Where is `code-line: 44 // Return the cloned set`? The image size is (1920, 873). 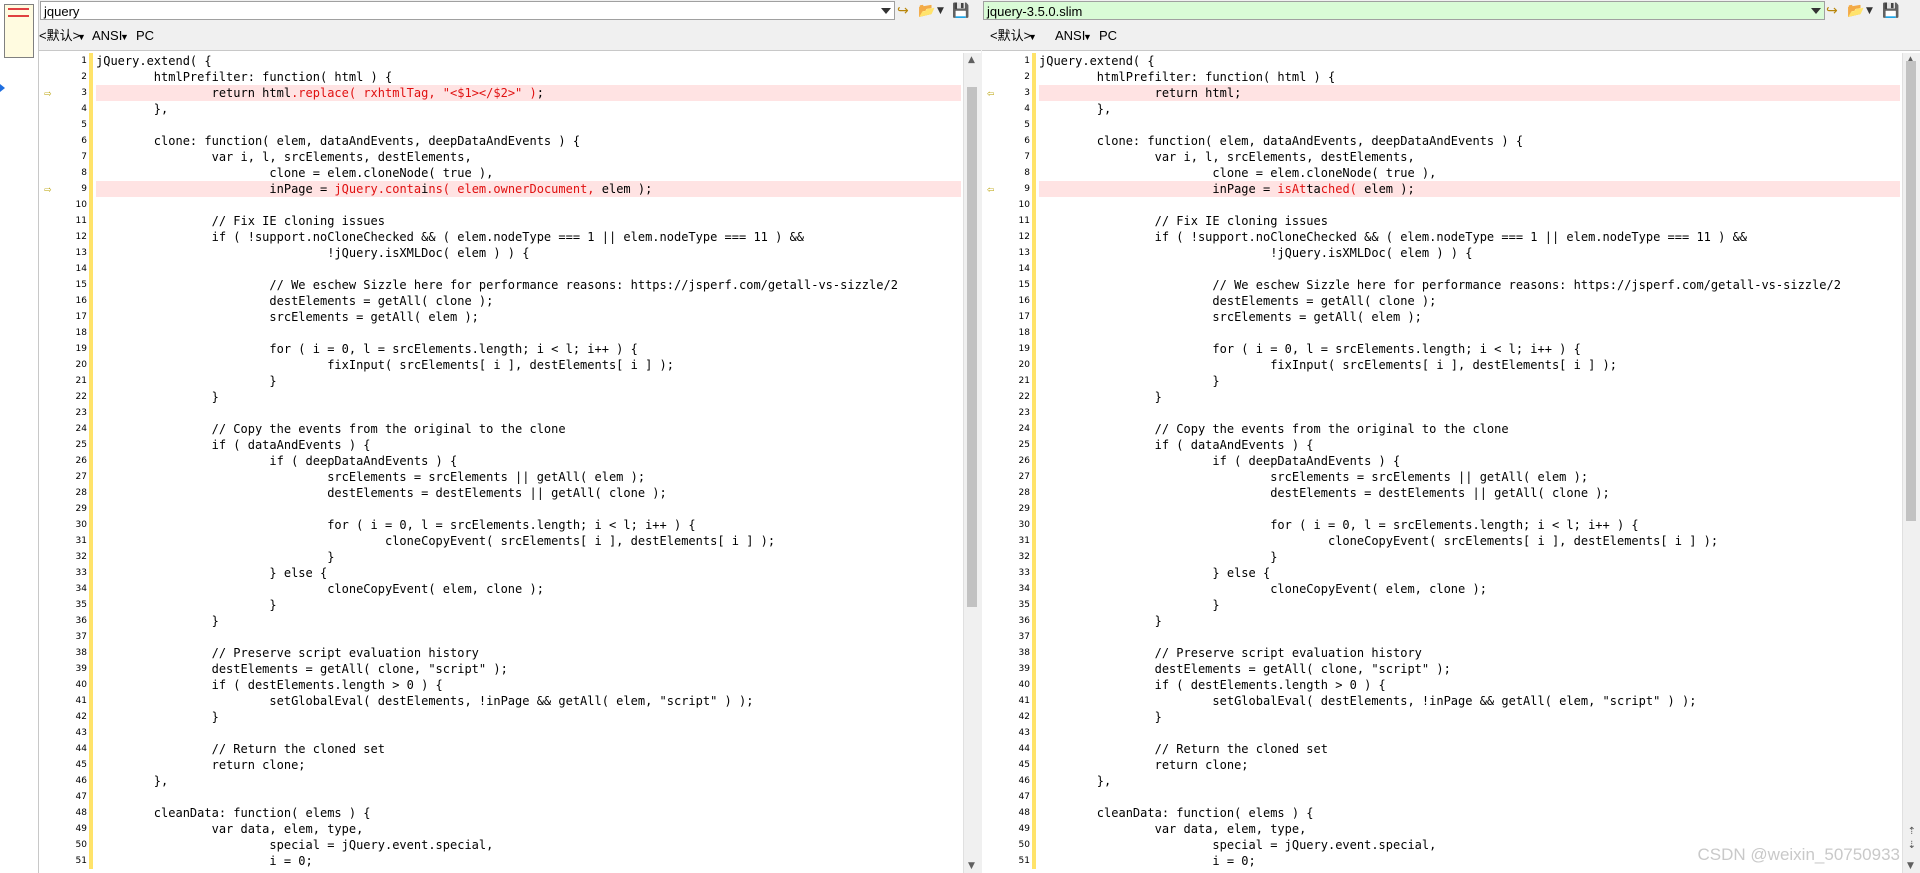
code-line: 44 // Return the cloned set is located at coordinates (1441, 749).